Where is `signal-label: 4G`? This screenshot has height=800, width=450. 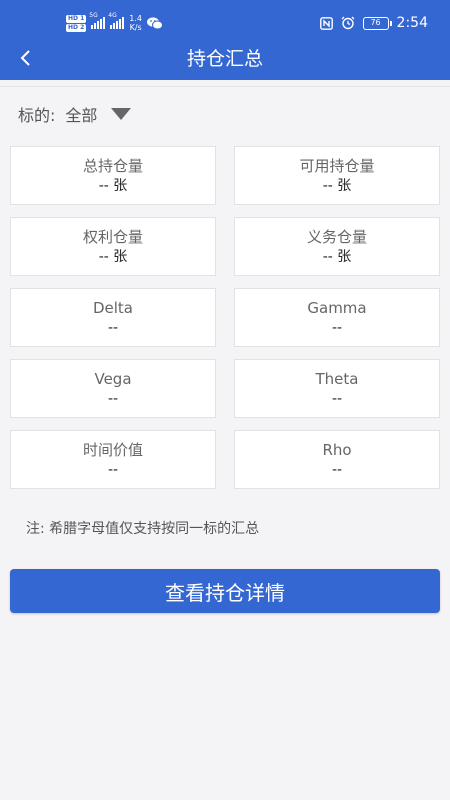
signal-label: 4G is located at coordinates (112, 15).